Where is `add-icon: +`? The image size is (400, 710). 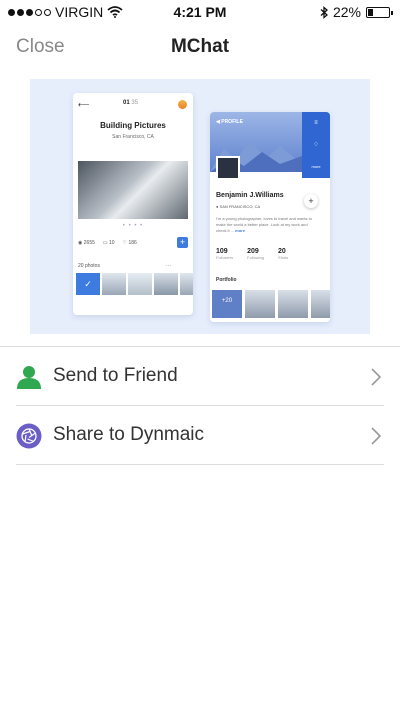
add-icon: + is located at coordinates (182, 242).